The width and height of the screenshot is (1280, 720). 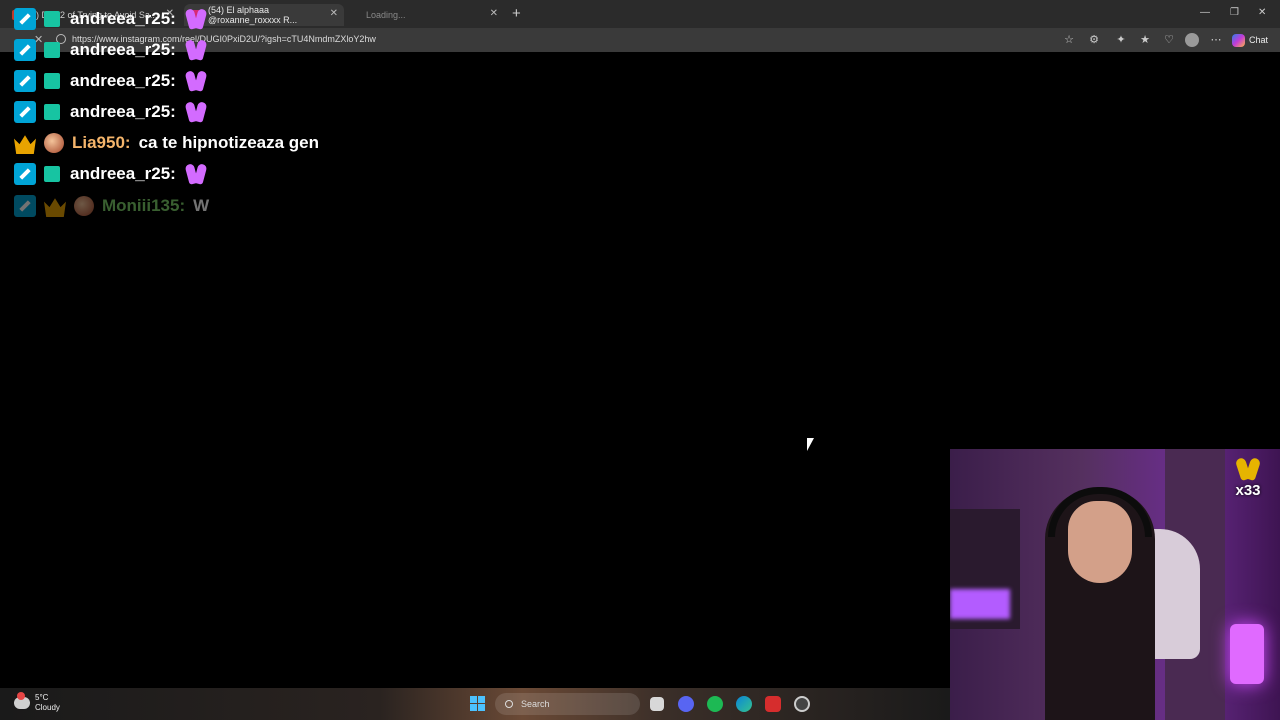 What do you see at coordinates (1248, 469) in the screenshot?
I see `golden-hands-icon` at bounding box center [1248, 469].